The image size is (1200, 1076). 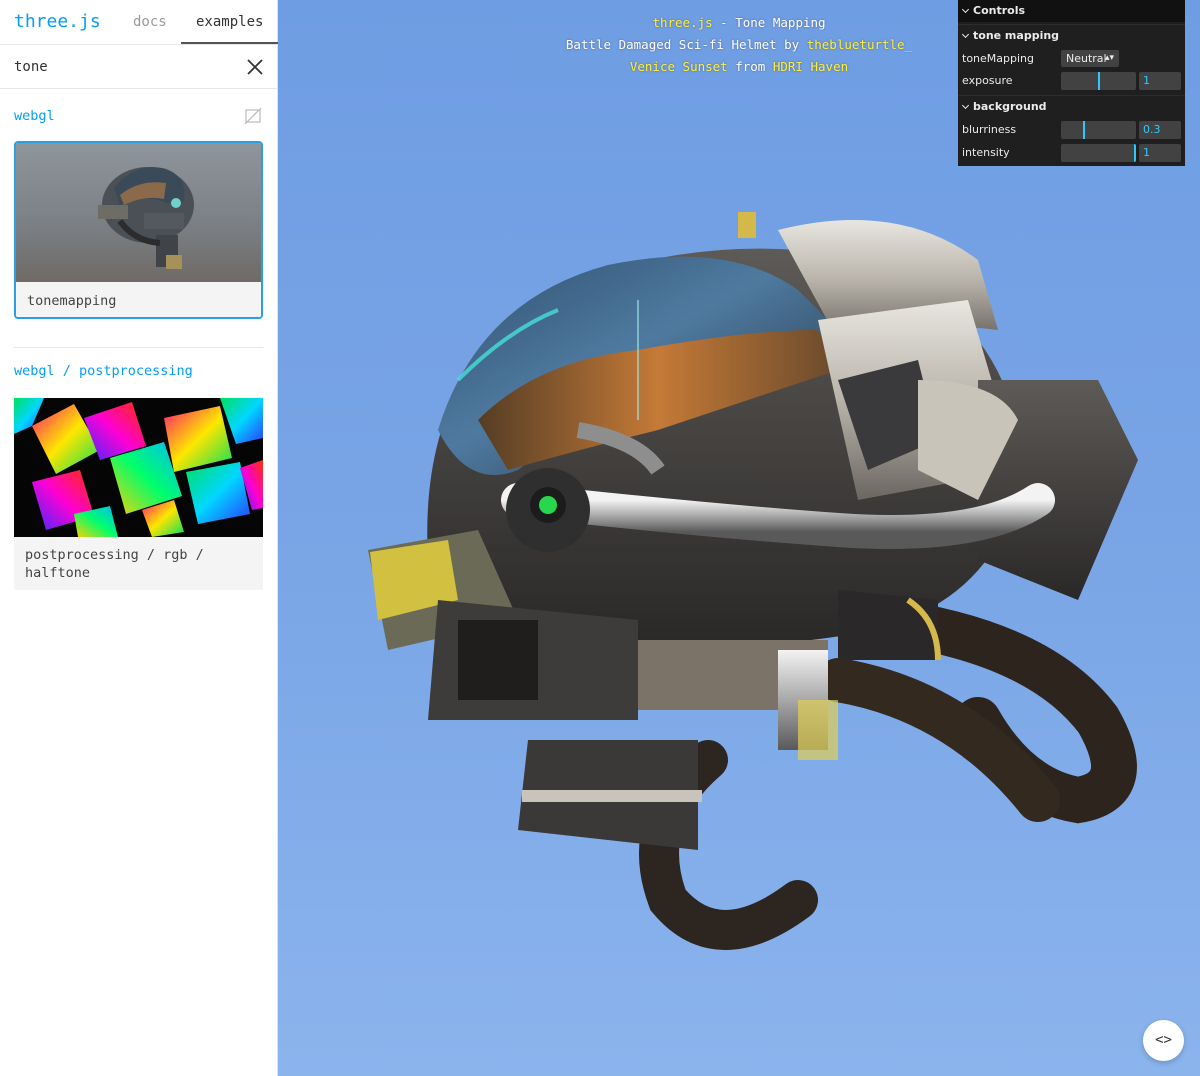 I want to click on example-card-tonemapping: tonemapping, so click(x=138, y=230).